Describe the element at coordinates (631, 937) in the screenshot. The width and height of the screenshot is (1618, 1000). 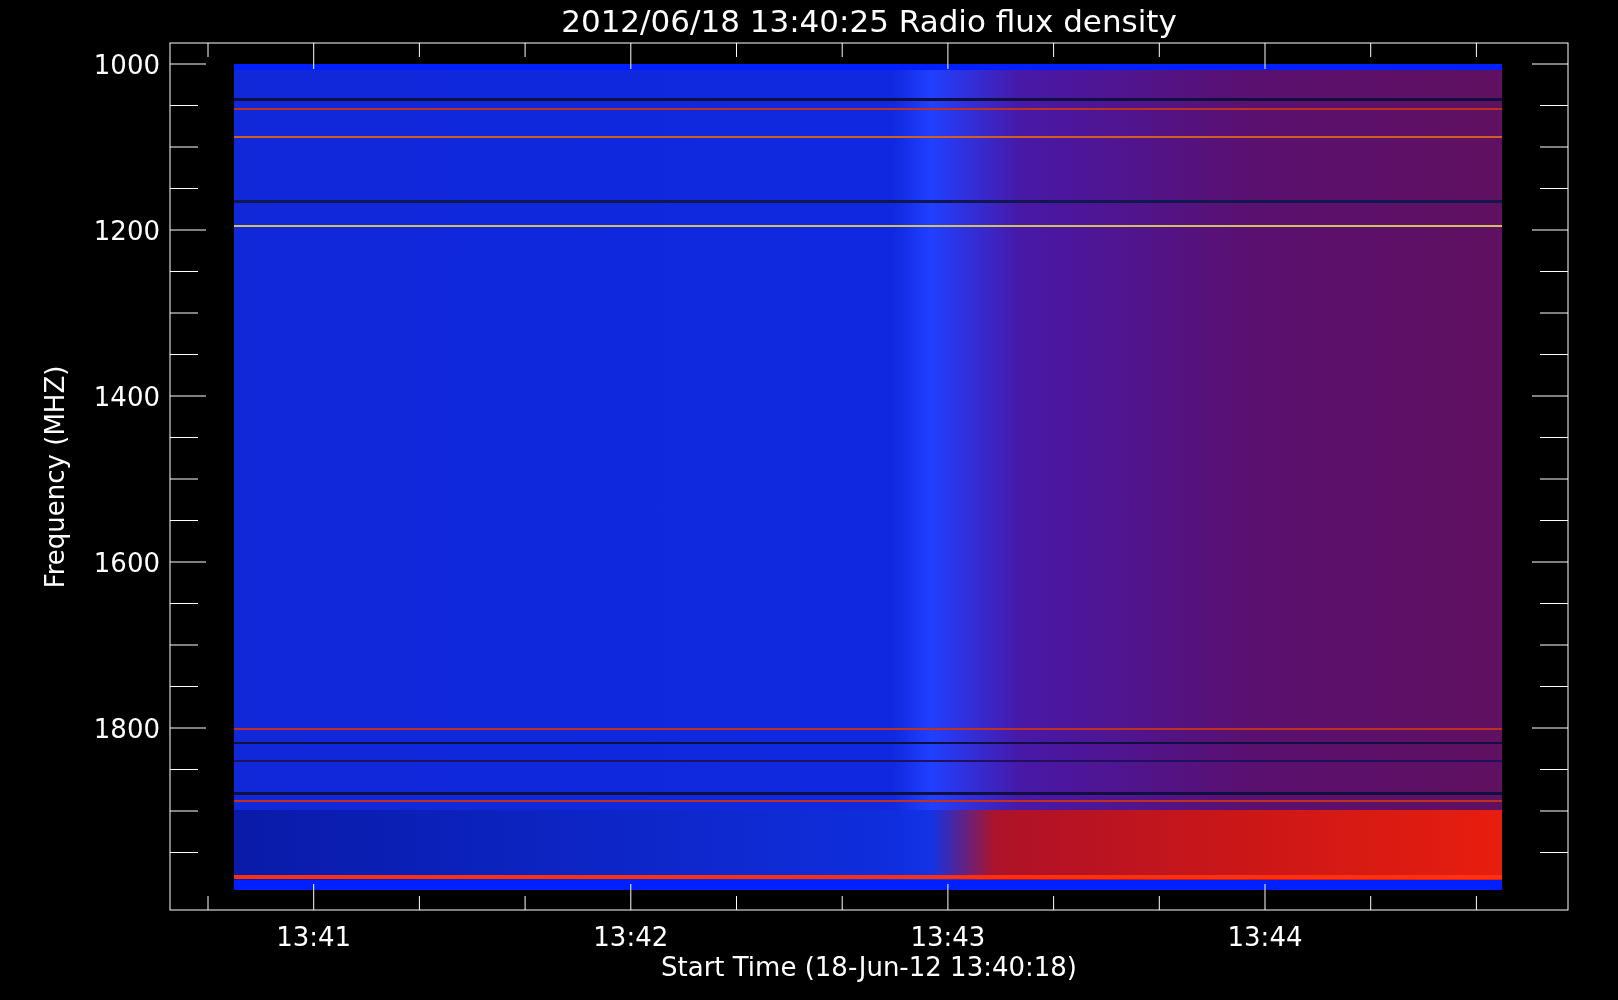
I see `tick-label: 13:42` at that location.